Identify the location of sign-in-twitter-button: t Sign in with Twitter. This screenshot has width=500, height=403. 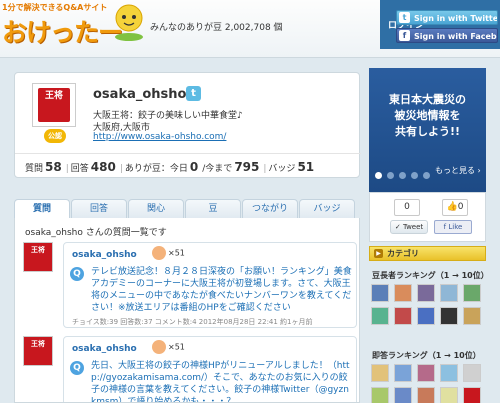
(447, 17).